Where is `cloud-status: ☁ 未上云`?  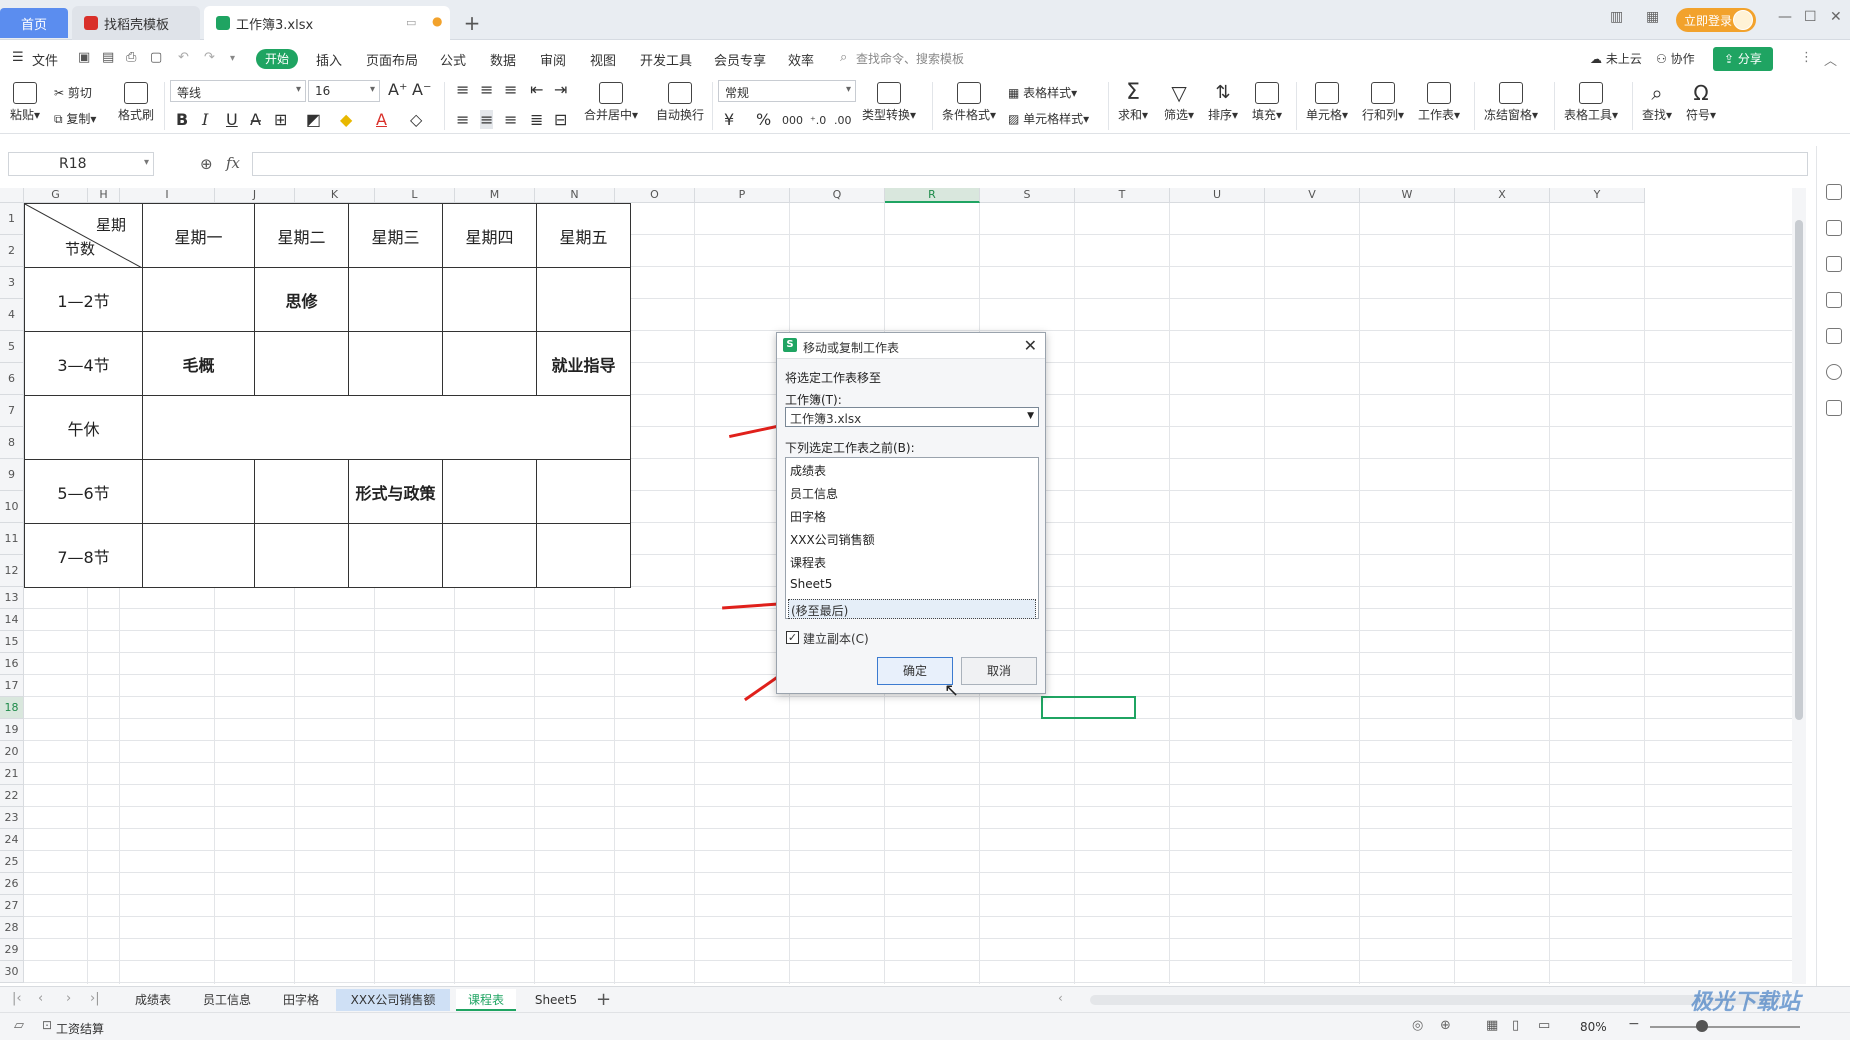
cloud-status: ☁ 未上云 is located at coordinates (1616, 58).